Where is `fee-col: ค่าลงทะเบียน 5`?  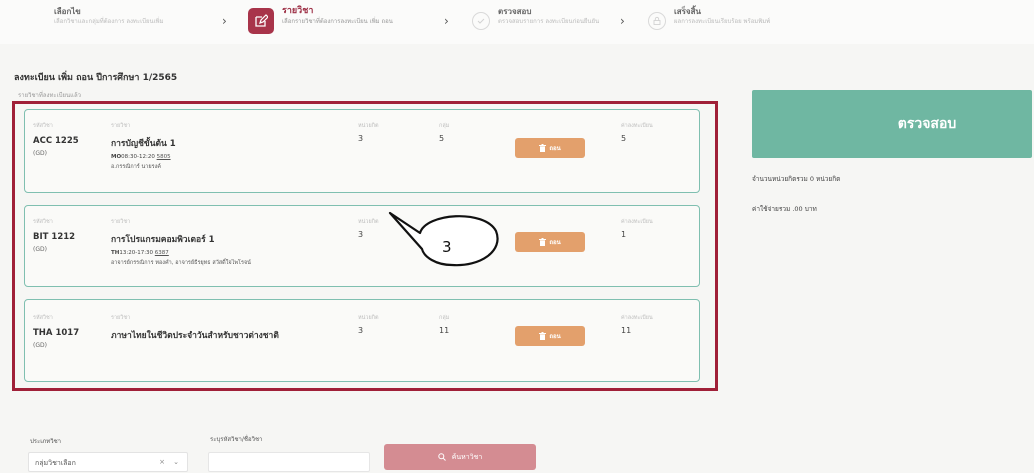 fee-col: ค่าลงทะเบียน 5 is located at coordinates (637, 132).